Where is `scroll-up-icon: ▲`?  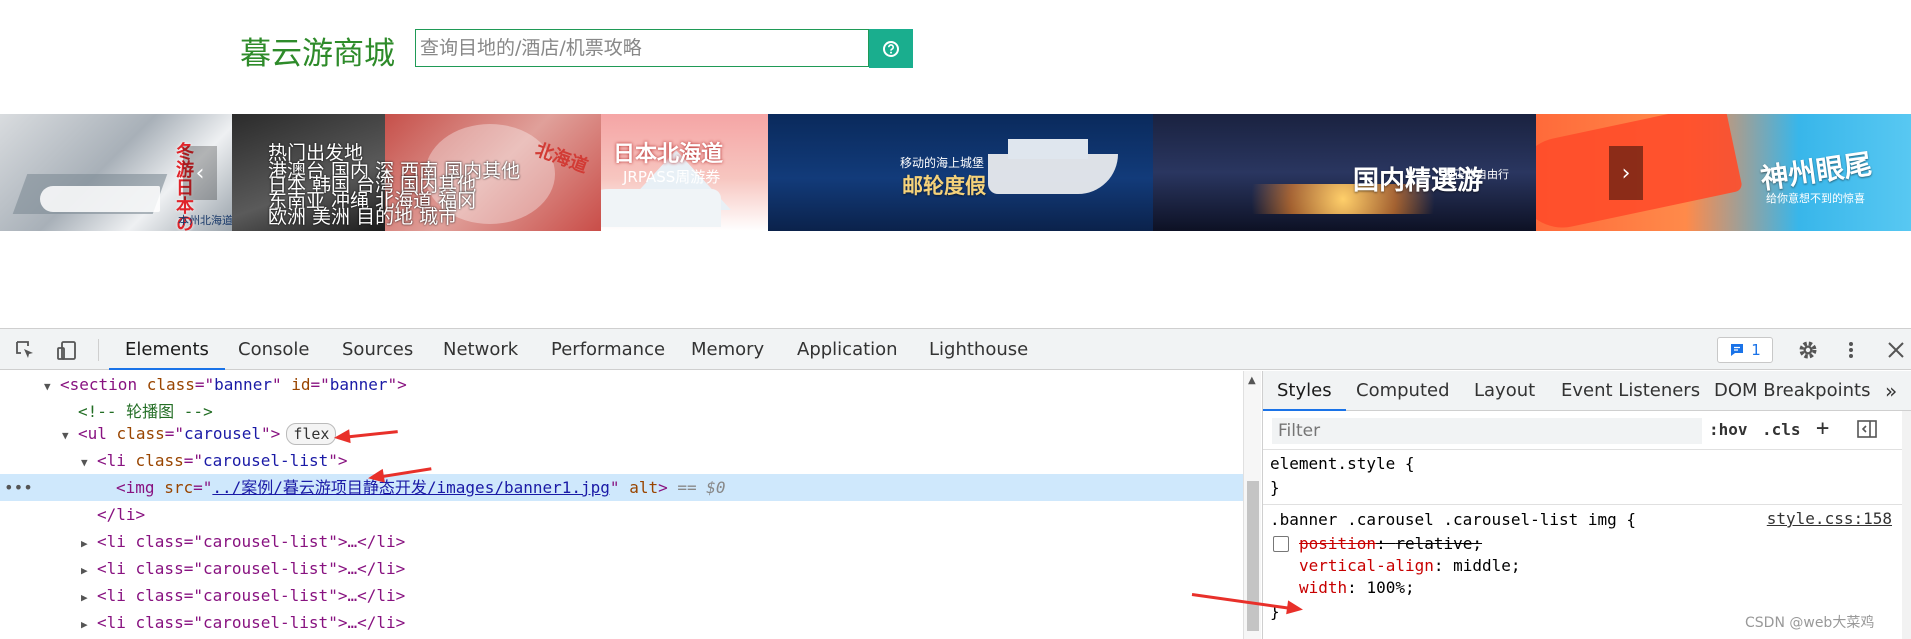
scroll-up-icon: ▲ is located at coordinates (1252, 380).